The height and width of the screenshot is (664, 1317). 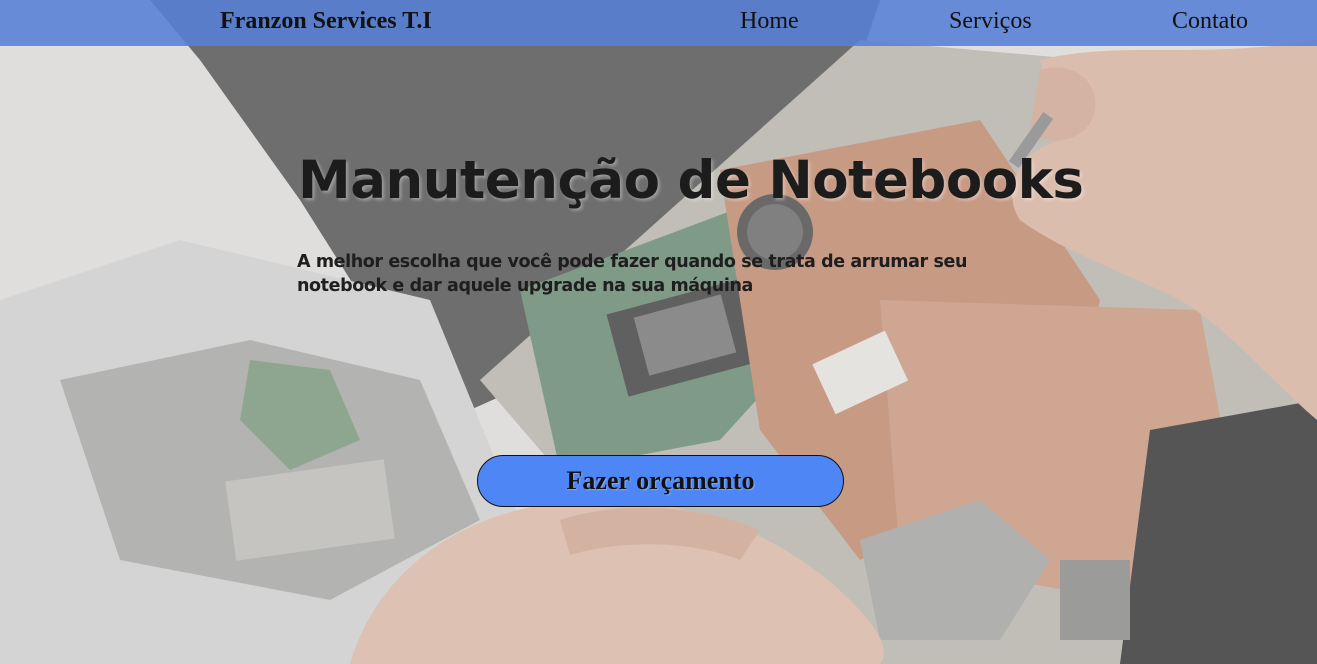 I want to click on brand-logo-link: Franzon Services T.I, so click(x=326, y=21).